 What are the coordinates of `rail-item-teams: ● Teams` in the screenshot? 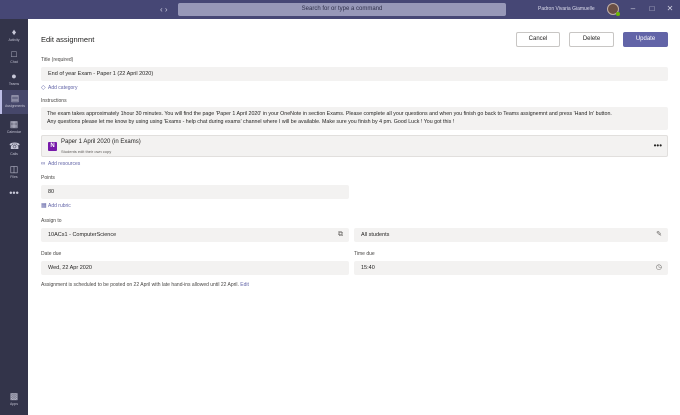 It's located at (14, 80).